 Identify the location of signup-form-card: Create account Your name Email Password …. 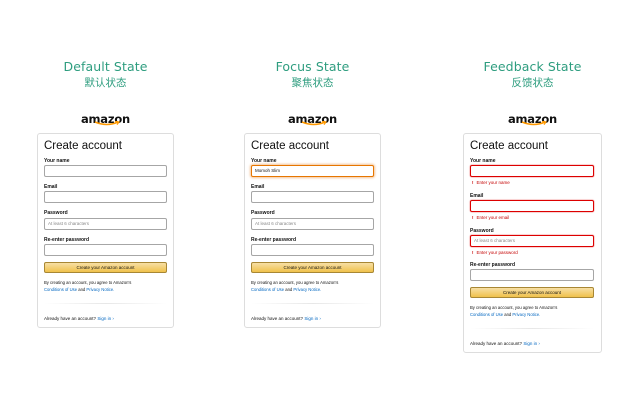
(105, 230).